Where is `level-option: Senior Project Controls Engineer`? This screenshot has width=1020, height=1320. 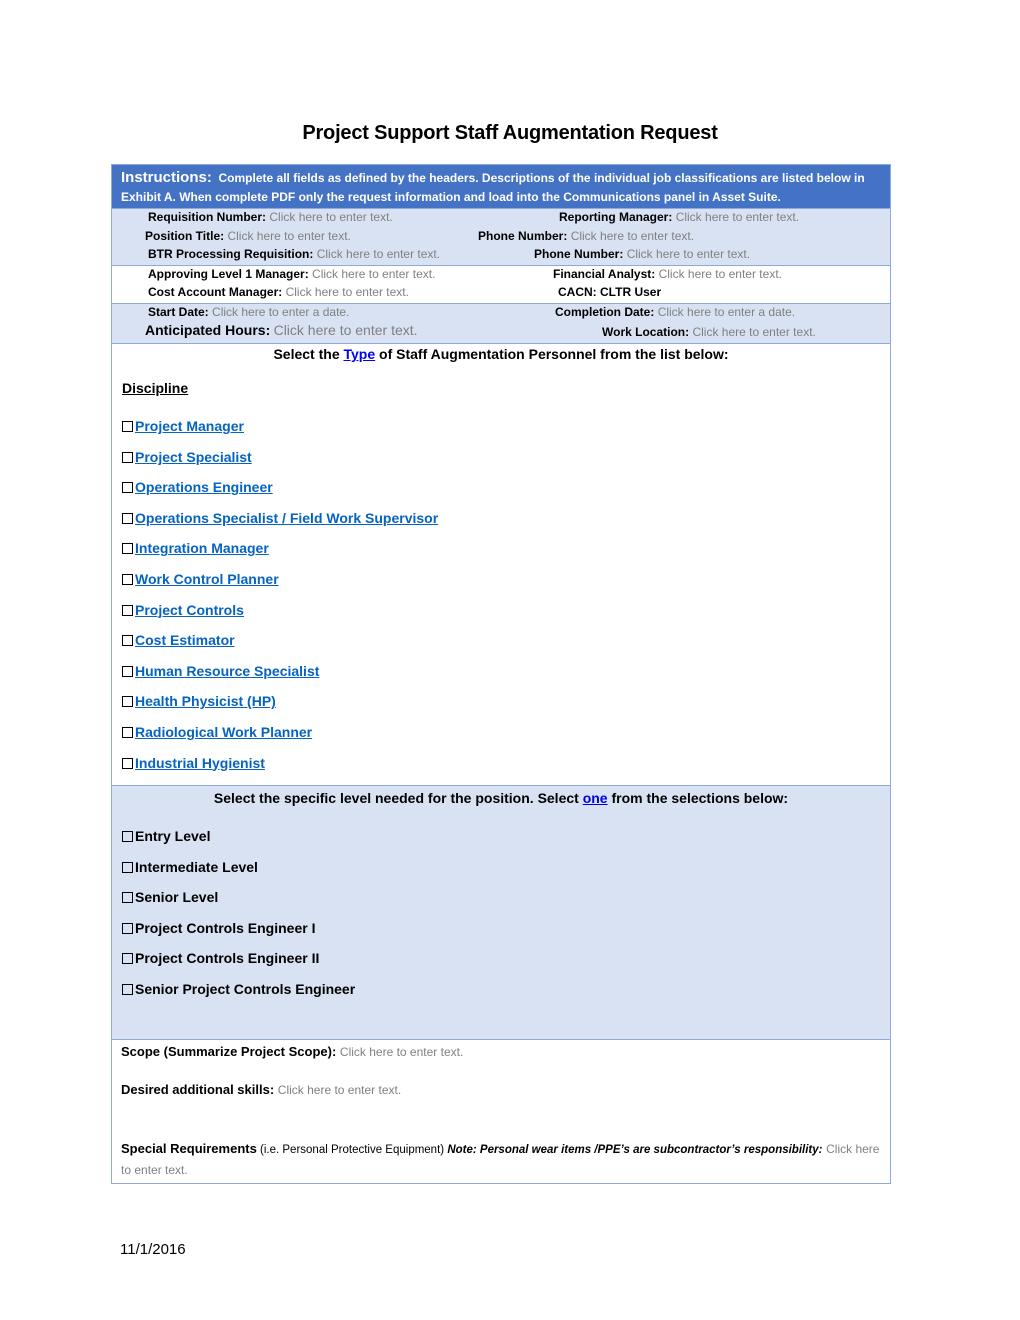
level-option: Senior Project Controls Engineer is located at coordinates (501, 996).